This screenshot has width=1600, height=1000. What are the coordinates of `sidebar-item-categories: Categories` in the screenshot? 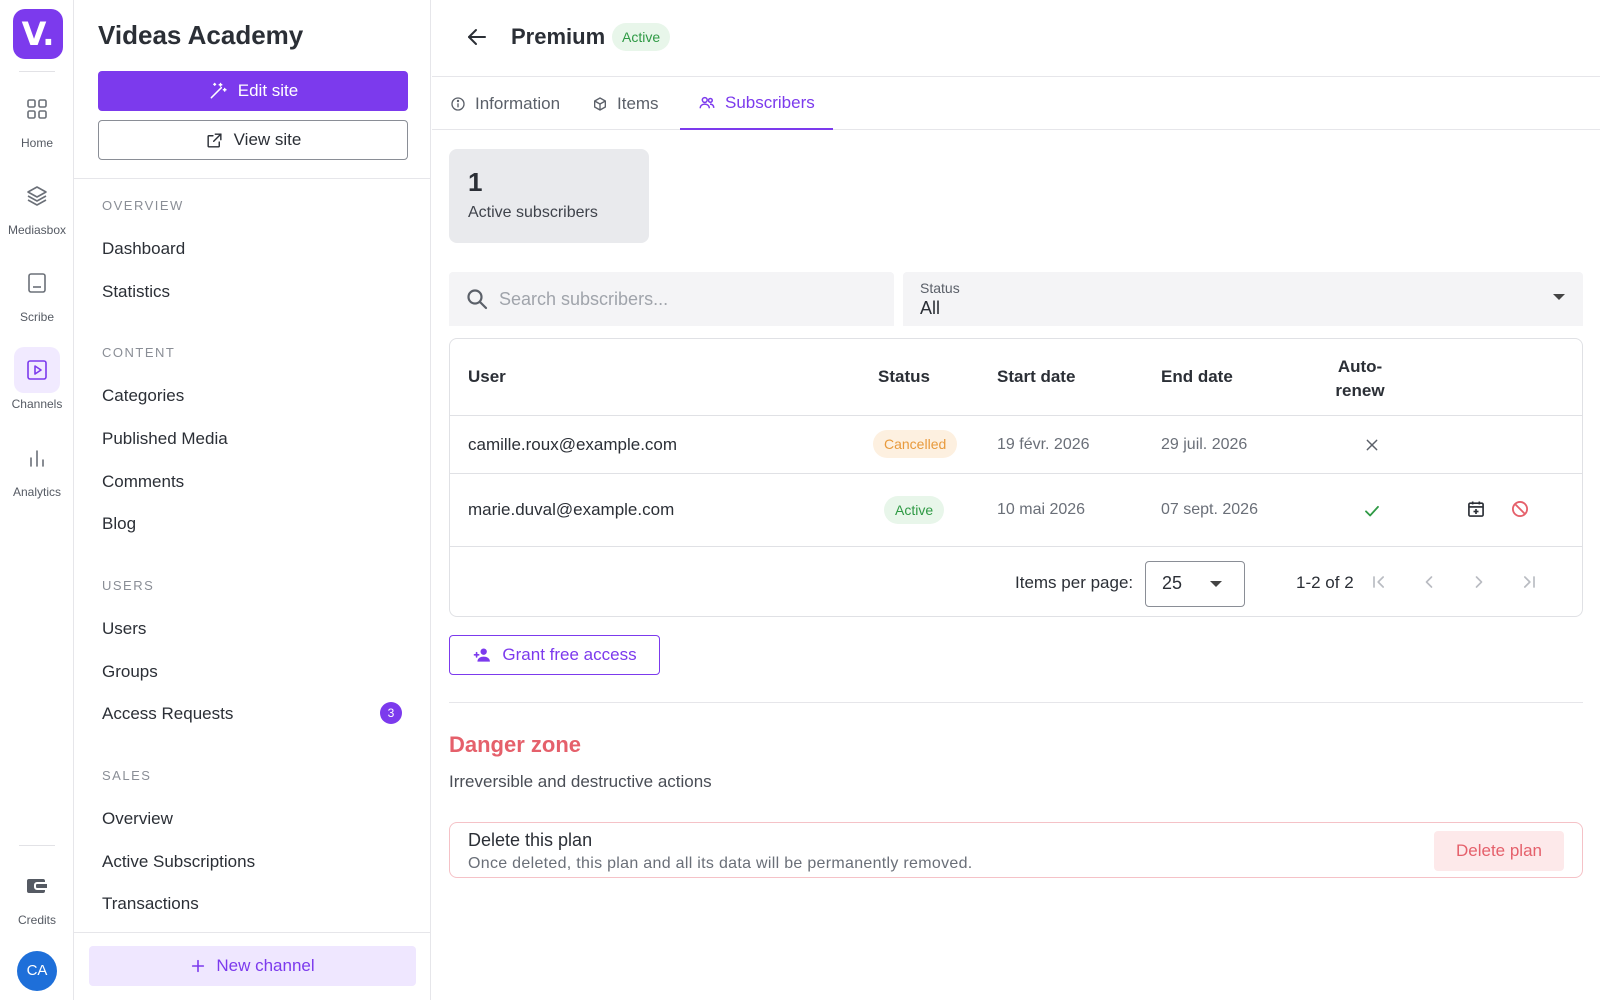 It's located at (252, 396).